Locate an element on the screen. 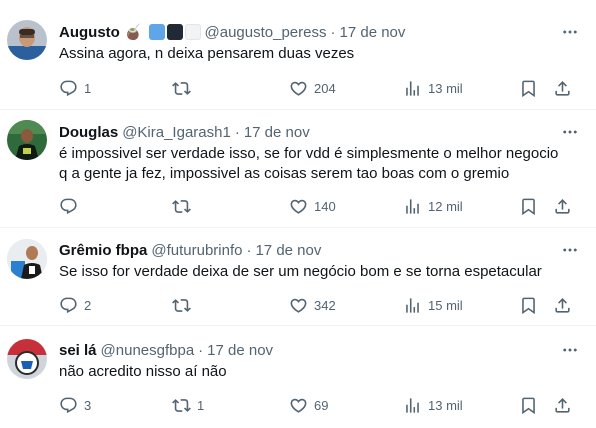 Image resolution: width=596 pixels, height=428 pixels. badge-blue-icon is located at coordinates (156, 32).